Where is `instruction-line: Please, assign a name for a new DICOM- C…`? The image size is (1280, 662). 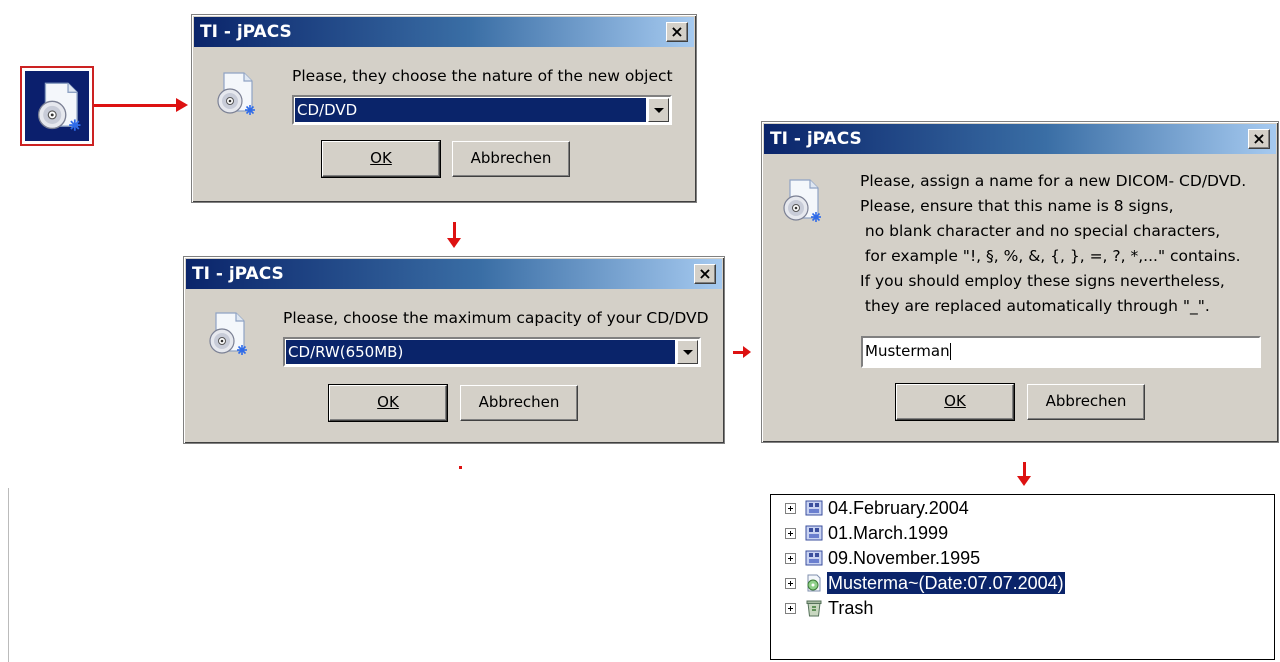 instruction-line: Please, assign a name for a new DICOM- C… is located at coordinates (1053, 181).